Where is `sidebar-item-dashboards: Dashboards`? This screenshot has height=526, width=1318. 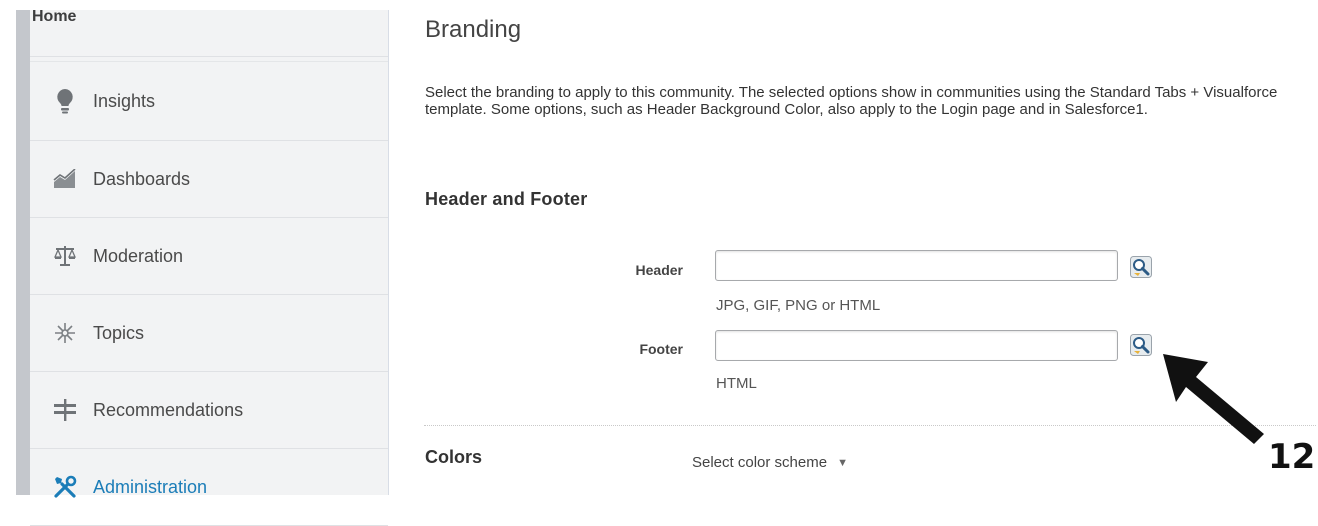 sidebar-item-dashboards: Dashboards is located at coordinates (209, 179).